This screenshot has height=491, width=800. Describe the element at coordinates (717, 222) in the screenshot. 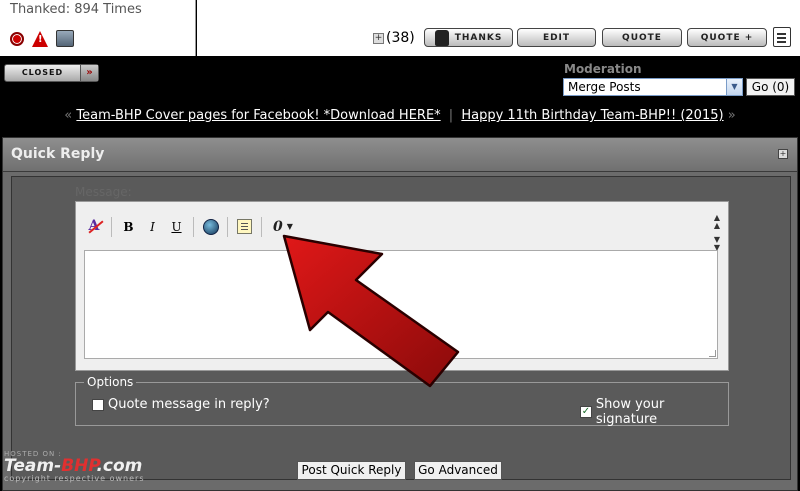

I see `increase-size-icon: ▲ ▲` at that location.